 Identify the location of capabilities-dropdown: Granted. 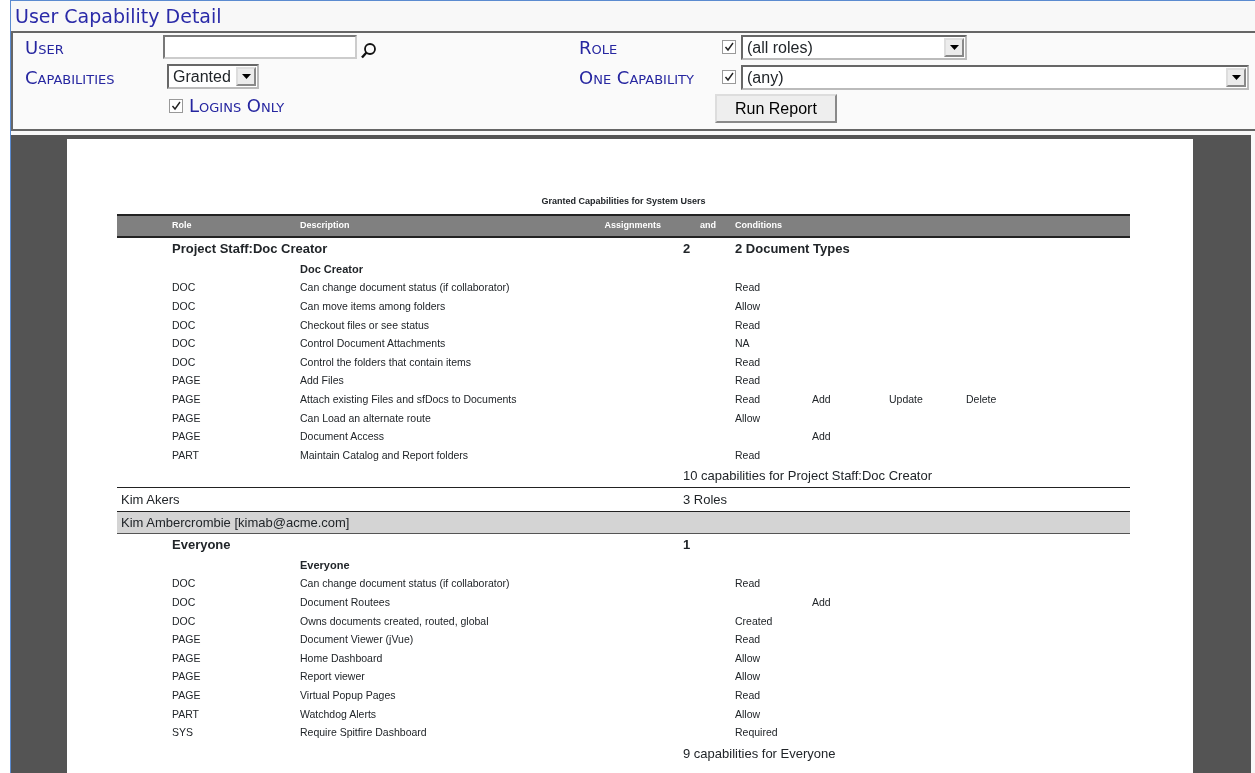
(213, 76).